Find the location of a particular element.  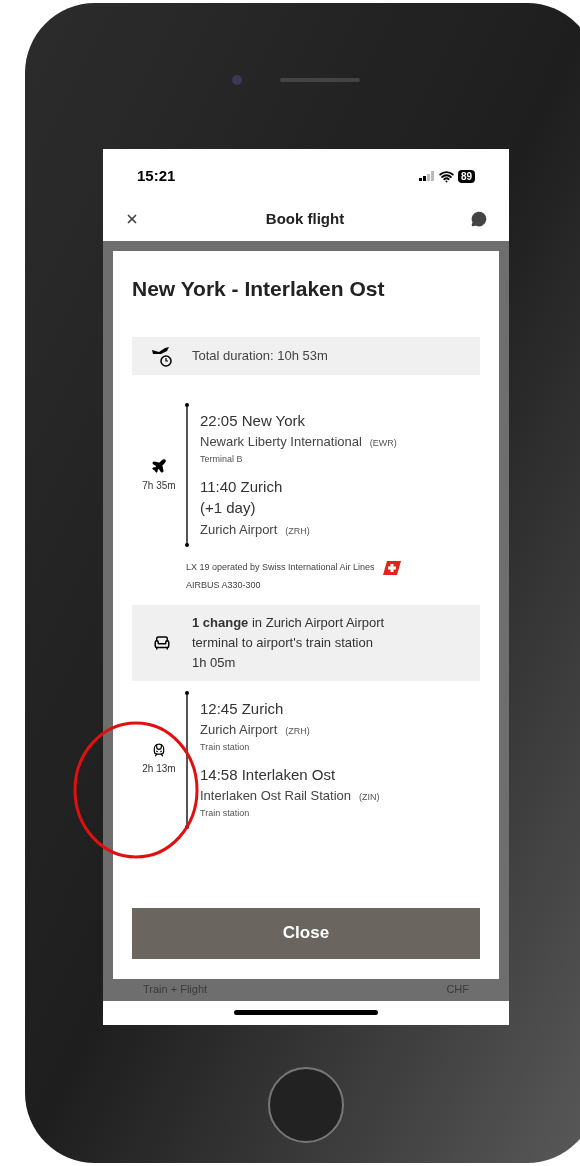

leg-duration: 7h 35m is located at coordinates (159, 485).